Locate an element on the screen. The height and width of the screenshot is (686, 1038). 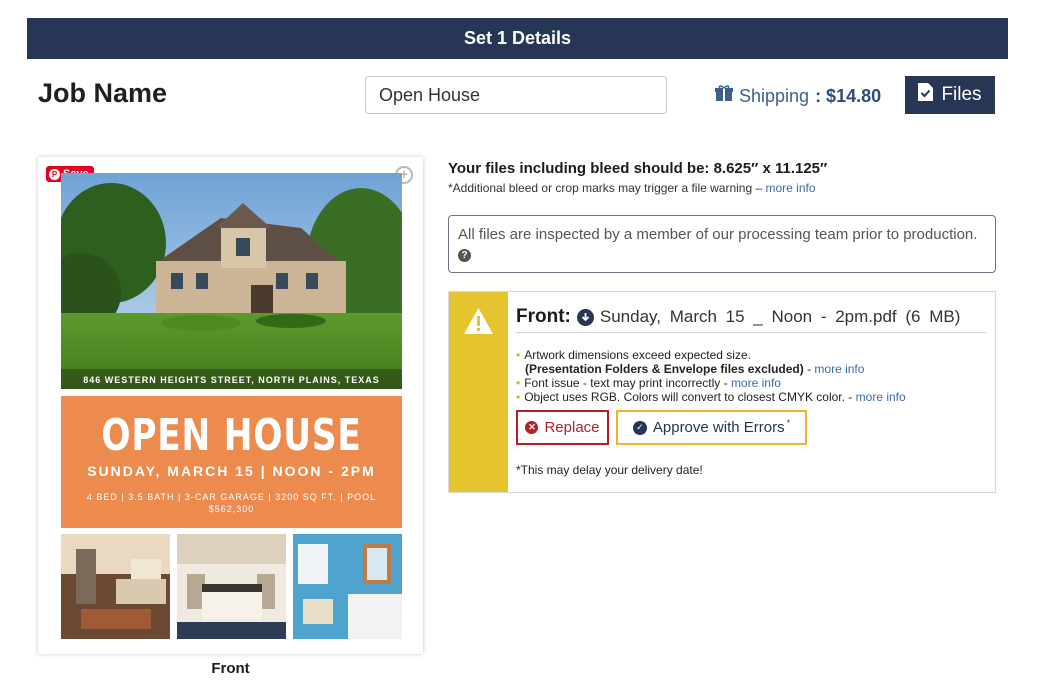
files-button: Files is located at coordinates (950, 95).